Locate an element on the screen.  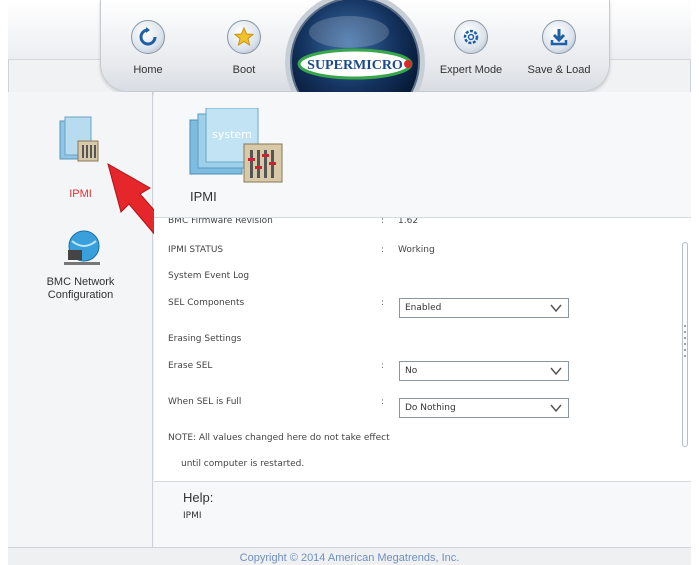
page-title: IPMI is located at coordinates (203, 196).